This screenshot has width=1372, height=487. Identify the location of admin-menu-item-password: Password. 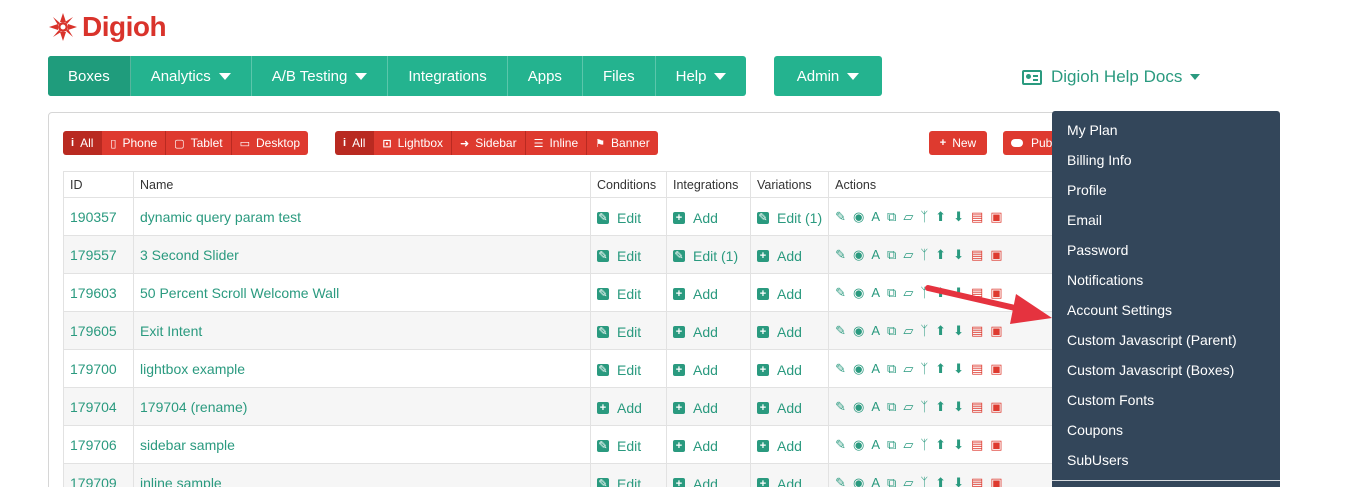
(1166, 250).